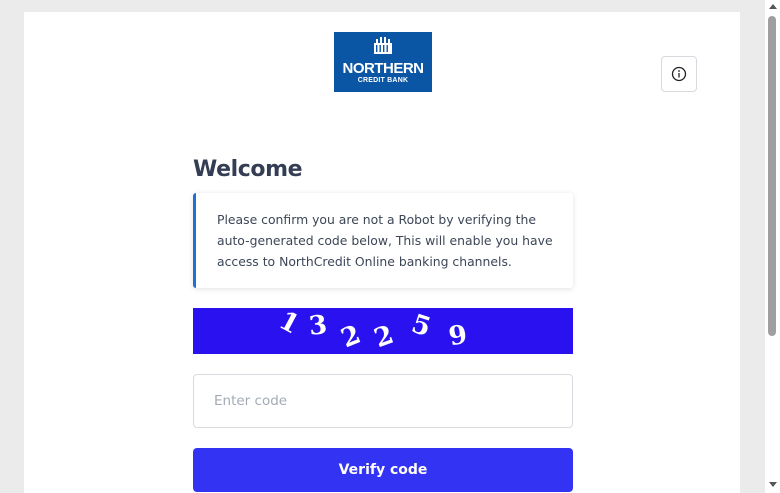 The height and width of the screenshot is (493, 780). What do you see at coordinates (289, 324) in the screenshot?
I see `captcha-char: 1` at bounding box center [289, 324].